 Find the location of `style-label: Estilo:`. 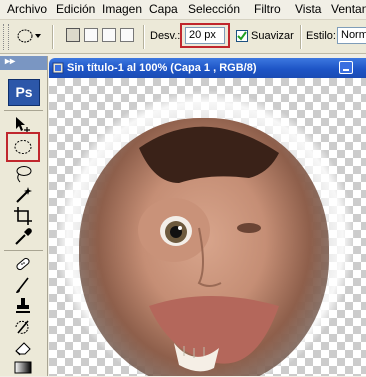

style-label: Estilo: is located at coordinates (321, 36).